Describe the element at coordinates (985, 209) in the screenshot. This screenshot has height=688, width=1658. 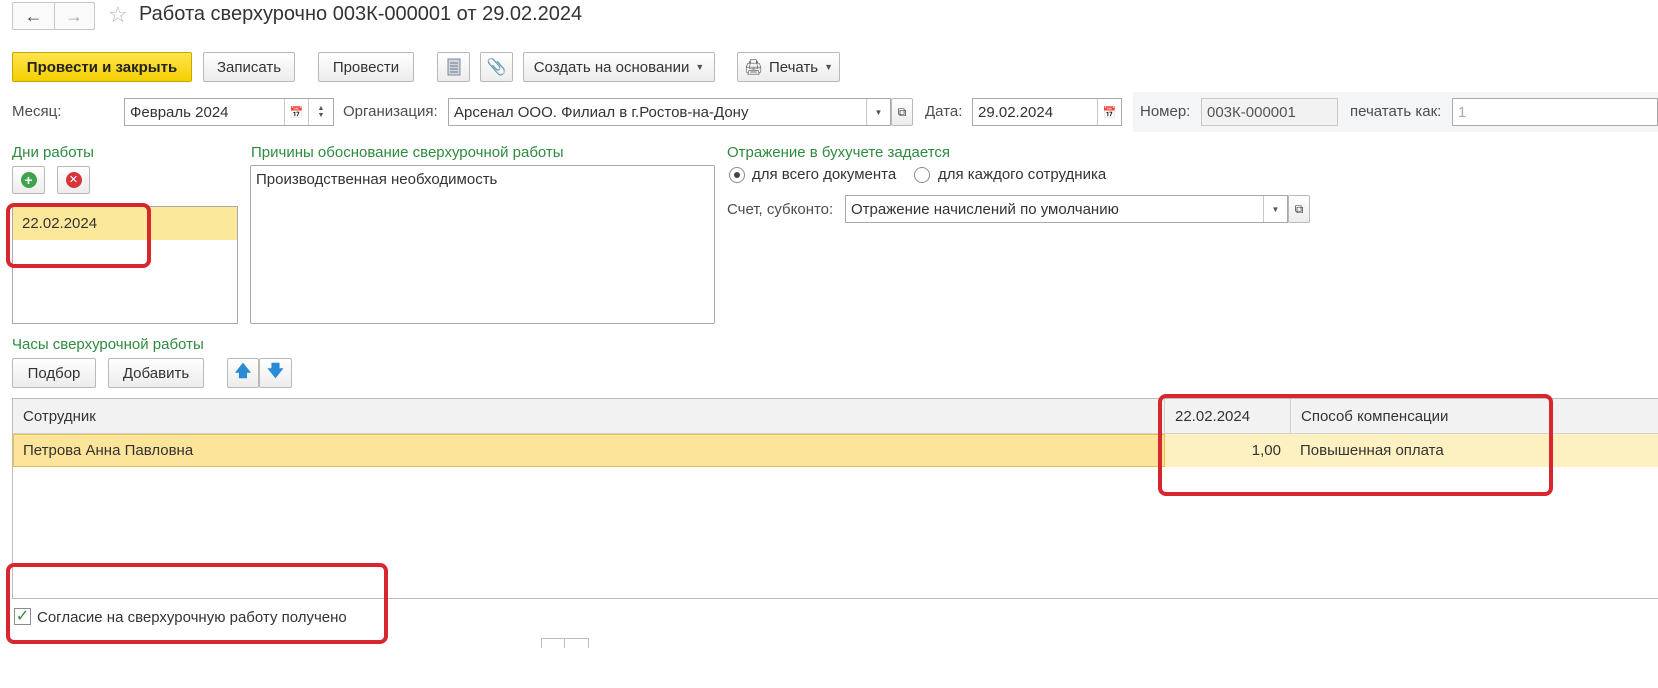
I see `account-value: Отражение начислений по умолчанию` at that location.